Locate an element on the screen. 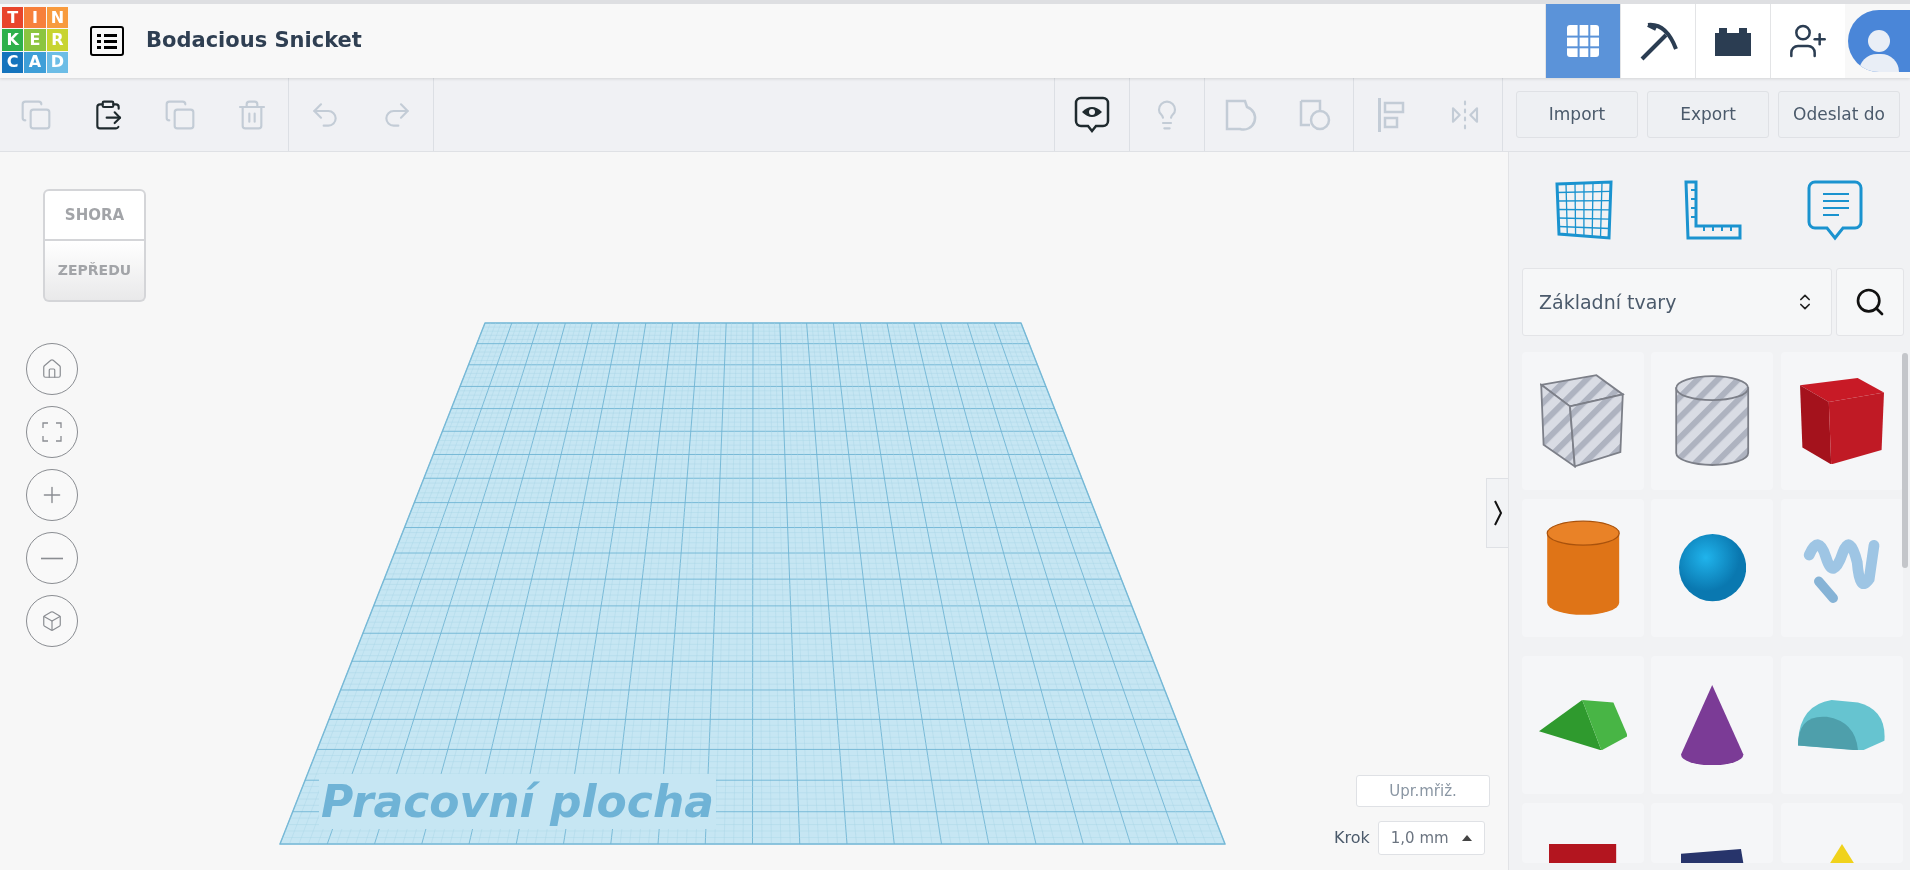 This screenshot has height=870, width=1910. cube-icon is located at coordinates (1841, 421).